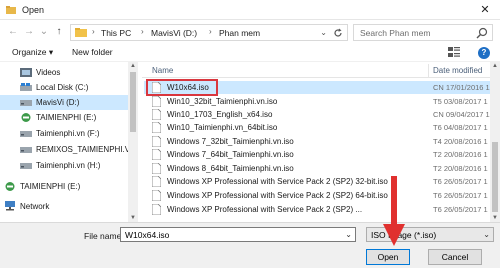 This screenshot has height=268, width=500. Describe the element at coordinates (29, 32) in the screenshot. I see `forward-arrow-icon: →` at that location.